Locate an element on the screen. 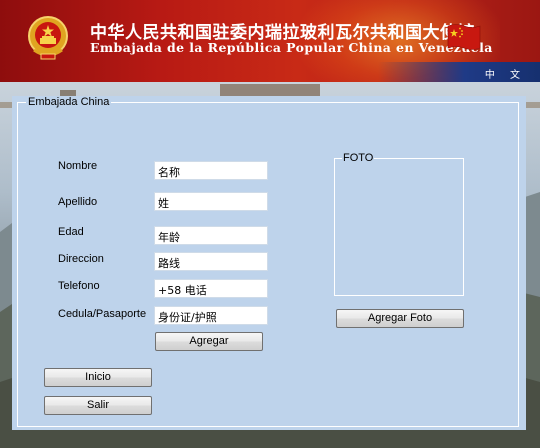 Image resolution: width=540 pixels, height=448 pixels. edad-label: Edad is located at coordinates (71, 232).